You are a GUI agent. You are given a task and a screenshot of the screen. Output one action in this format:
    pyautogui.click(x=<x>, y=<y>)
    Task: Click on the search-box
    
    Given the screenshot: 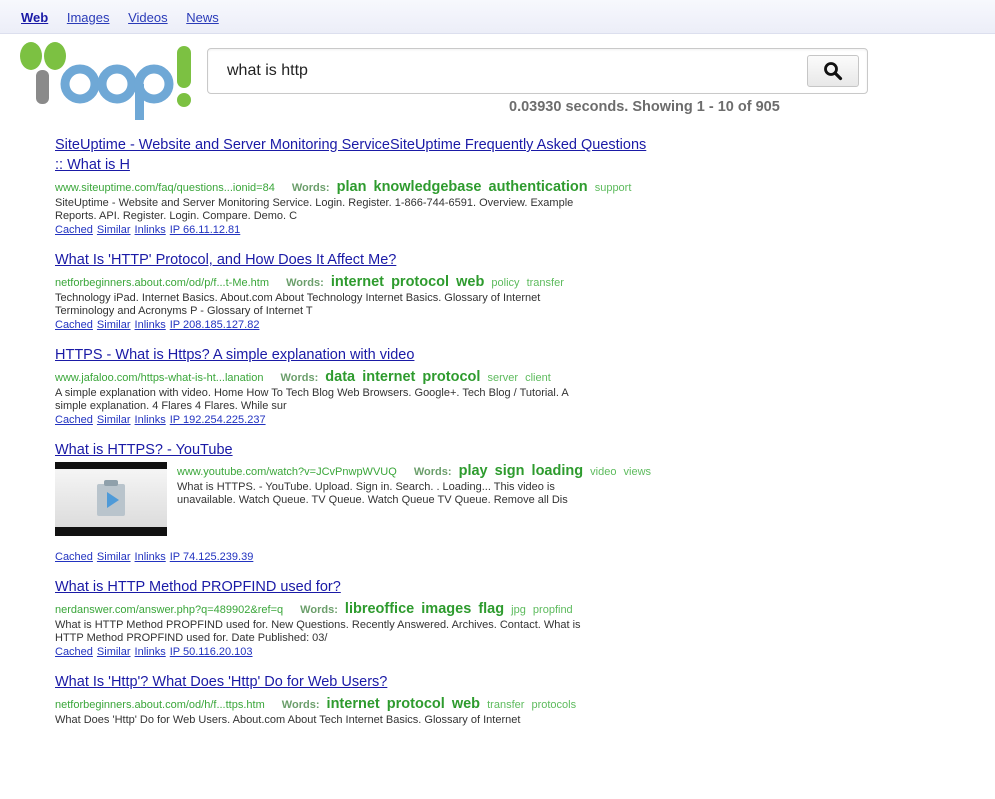 What is the action you would take?
    pyautogui.click(x=537, y=71)
    